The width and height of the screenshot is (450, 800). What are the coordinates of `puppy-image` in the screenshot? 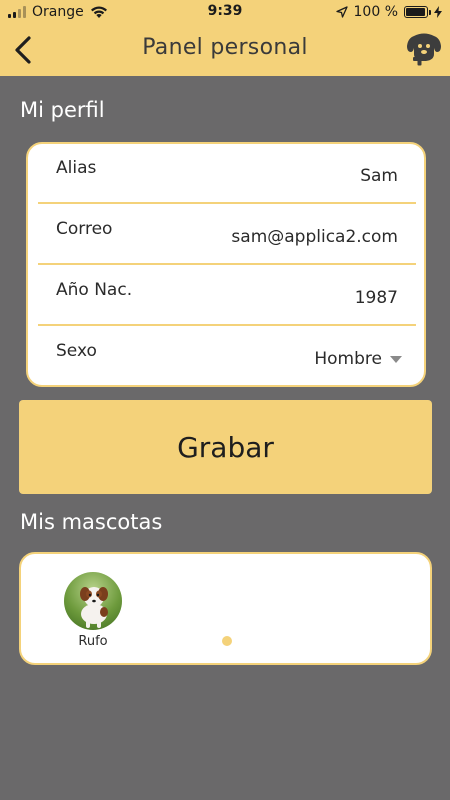 It's located at (94, 607).